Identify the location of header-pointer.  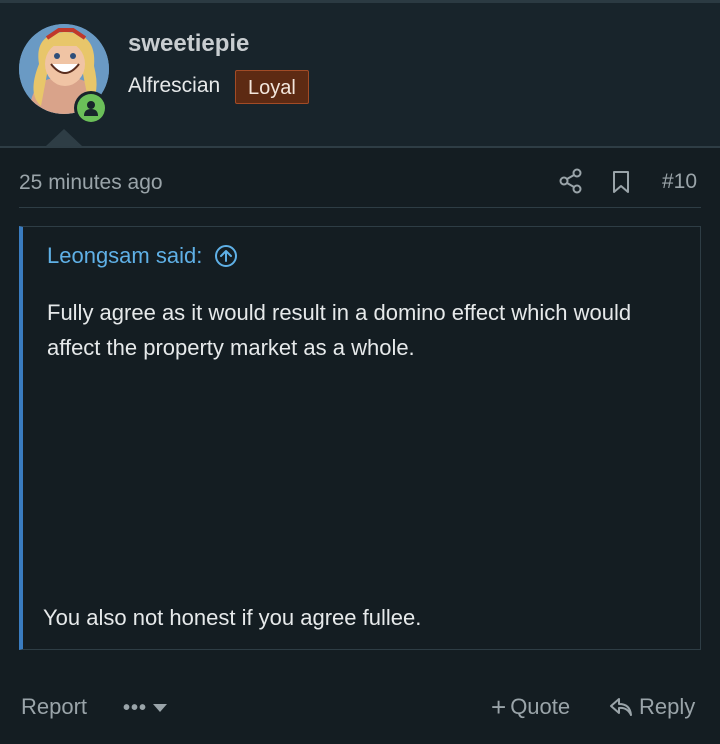
(64, 137).